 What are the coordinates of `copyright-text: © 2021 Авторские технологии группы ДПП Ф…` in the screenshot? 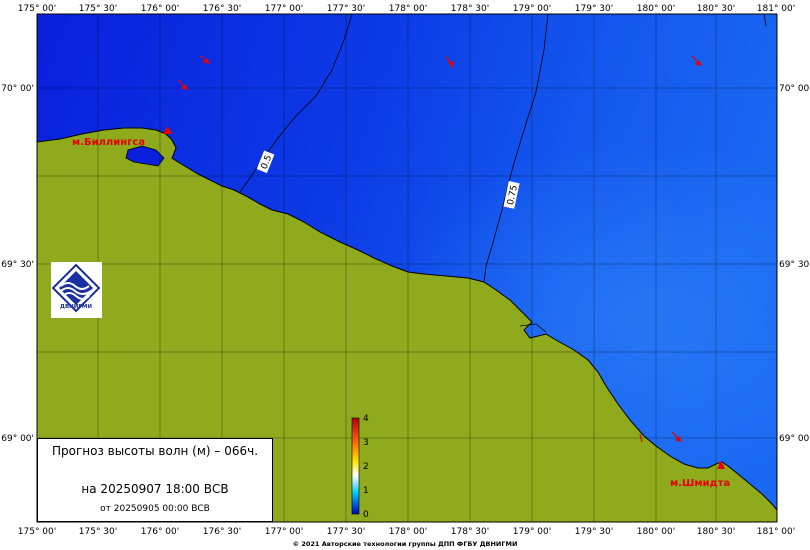 It's located at (405, 544).